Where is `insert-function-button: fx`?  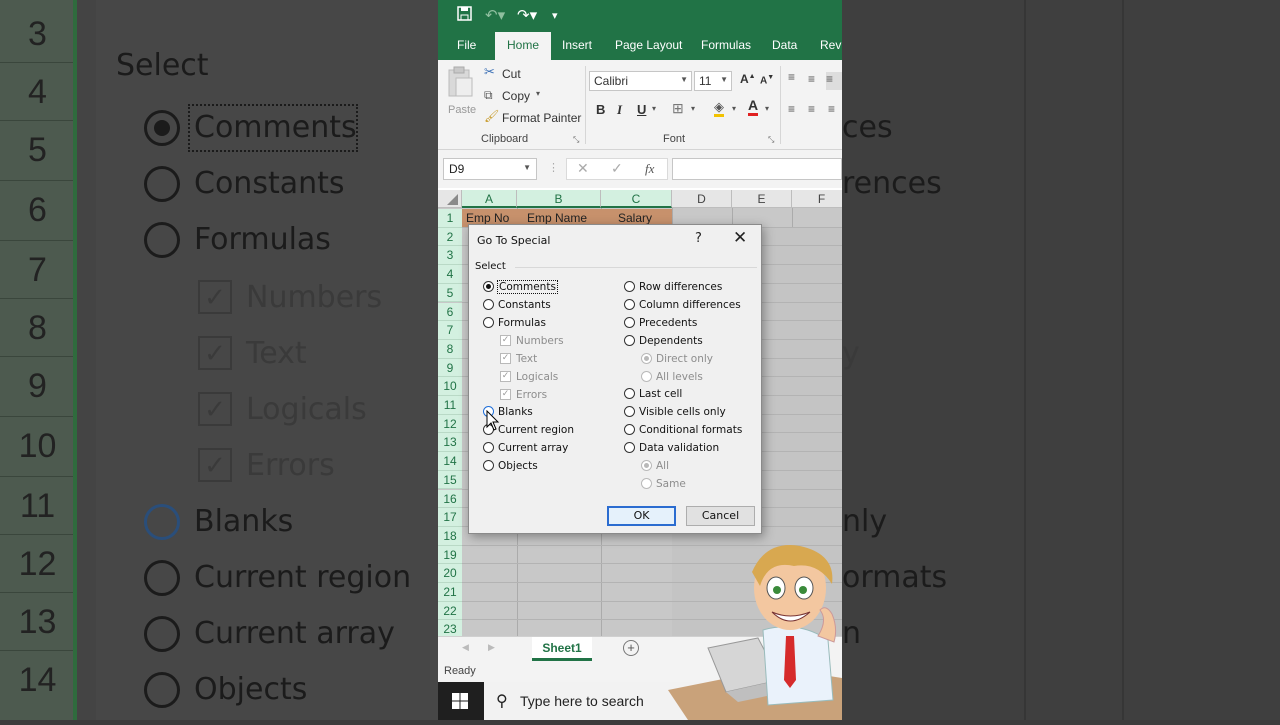 insert-function-button: fx is located at coordinates (649, 169).